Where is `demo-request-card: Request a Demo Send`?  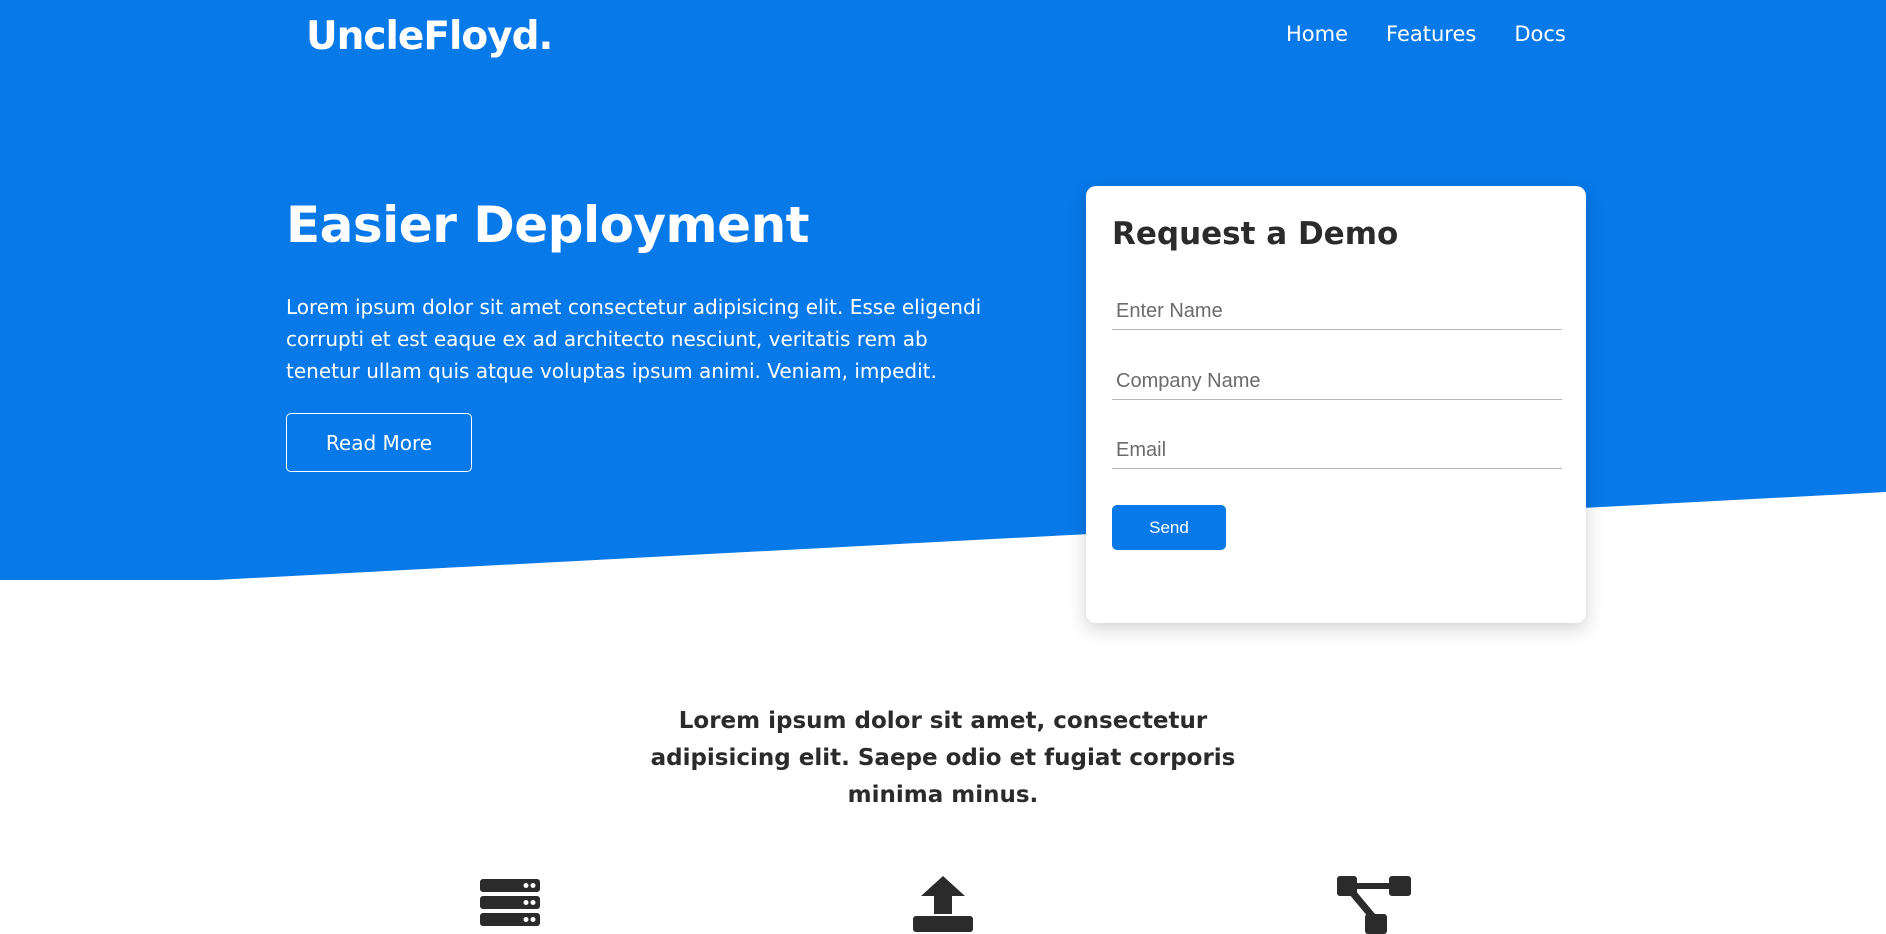
demo-request-card: Request a Demo Send is located at coordinates (1336, 404).